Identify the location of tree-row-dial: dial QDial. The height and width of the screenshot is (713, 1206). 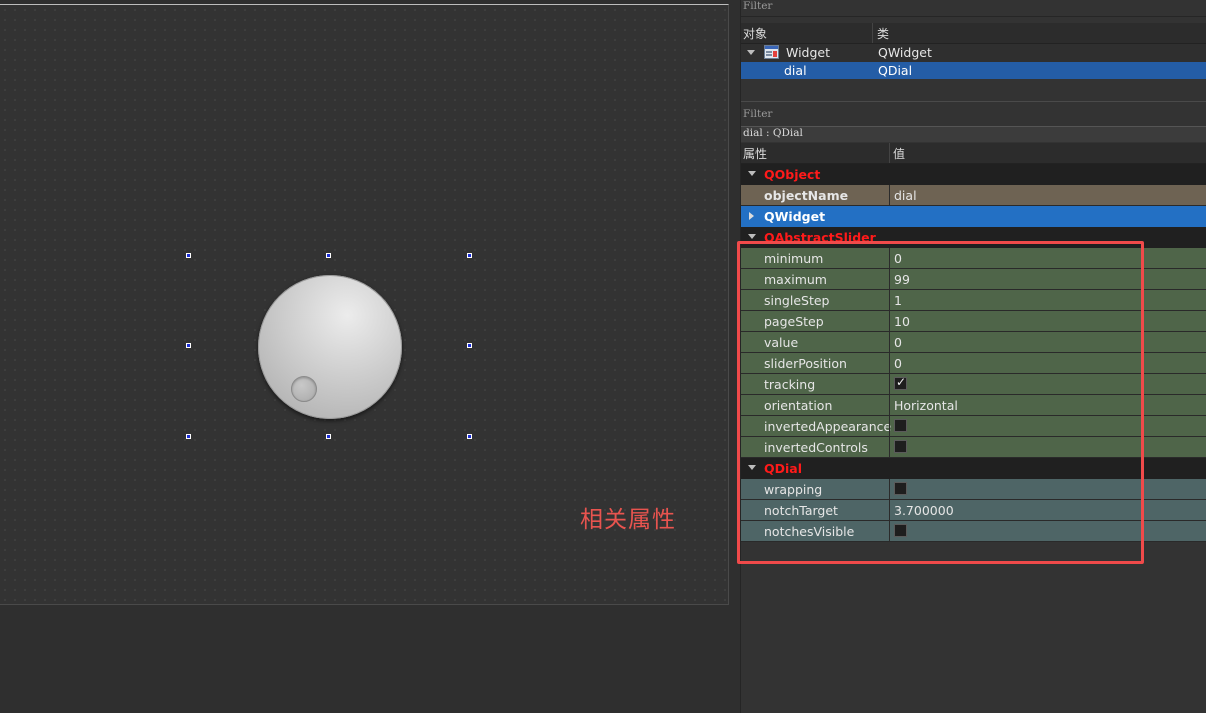
(973, 70).